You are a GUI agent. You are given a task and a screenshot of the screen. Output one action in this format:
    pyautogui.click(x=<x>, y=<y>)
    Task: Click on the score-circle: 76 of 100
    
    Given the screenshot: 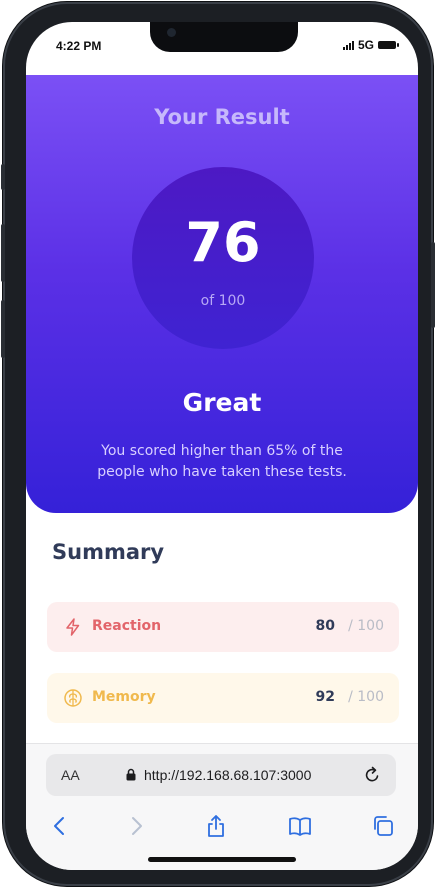 What is the action you would take?
    pyautogui.click(x=223, y=258)
    